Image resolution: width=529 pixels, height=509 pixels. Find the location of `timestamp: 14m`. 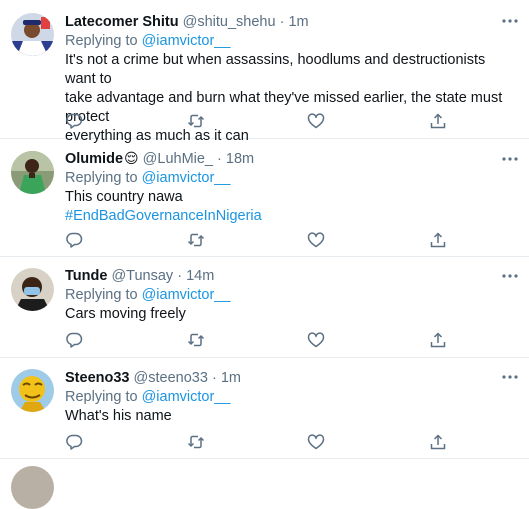

timestamp: 14m is located at coordinates (200, 276).